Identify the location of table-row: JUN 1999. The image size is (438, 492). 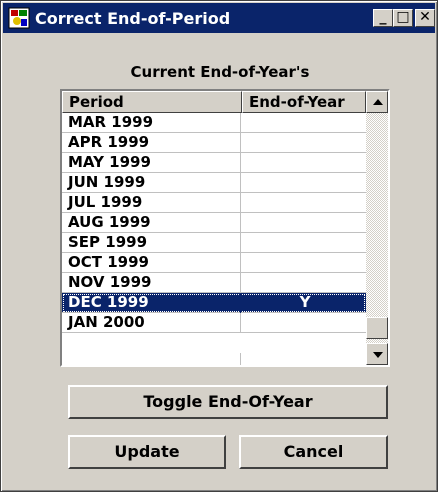
(214, 183).